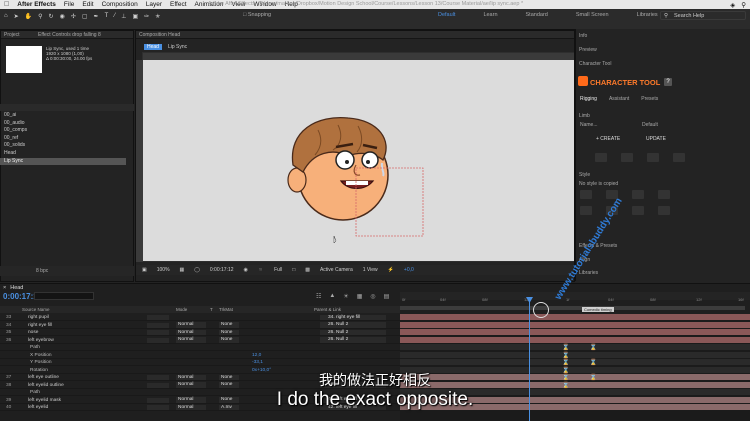 The width and height of the screenshot is (750, 421). Describe the element at coordinates (153, 47) in the screenshot. I see `breadcrumb-head: Head` at that location.